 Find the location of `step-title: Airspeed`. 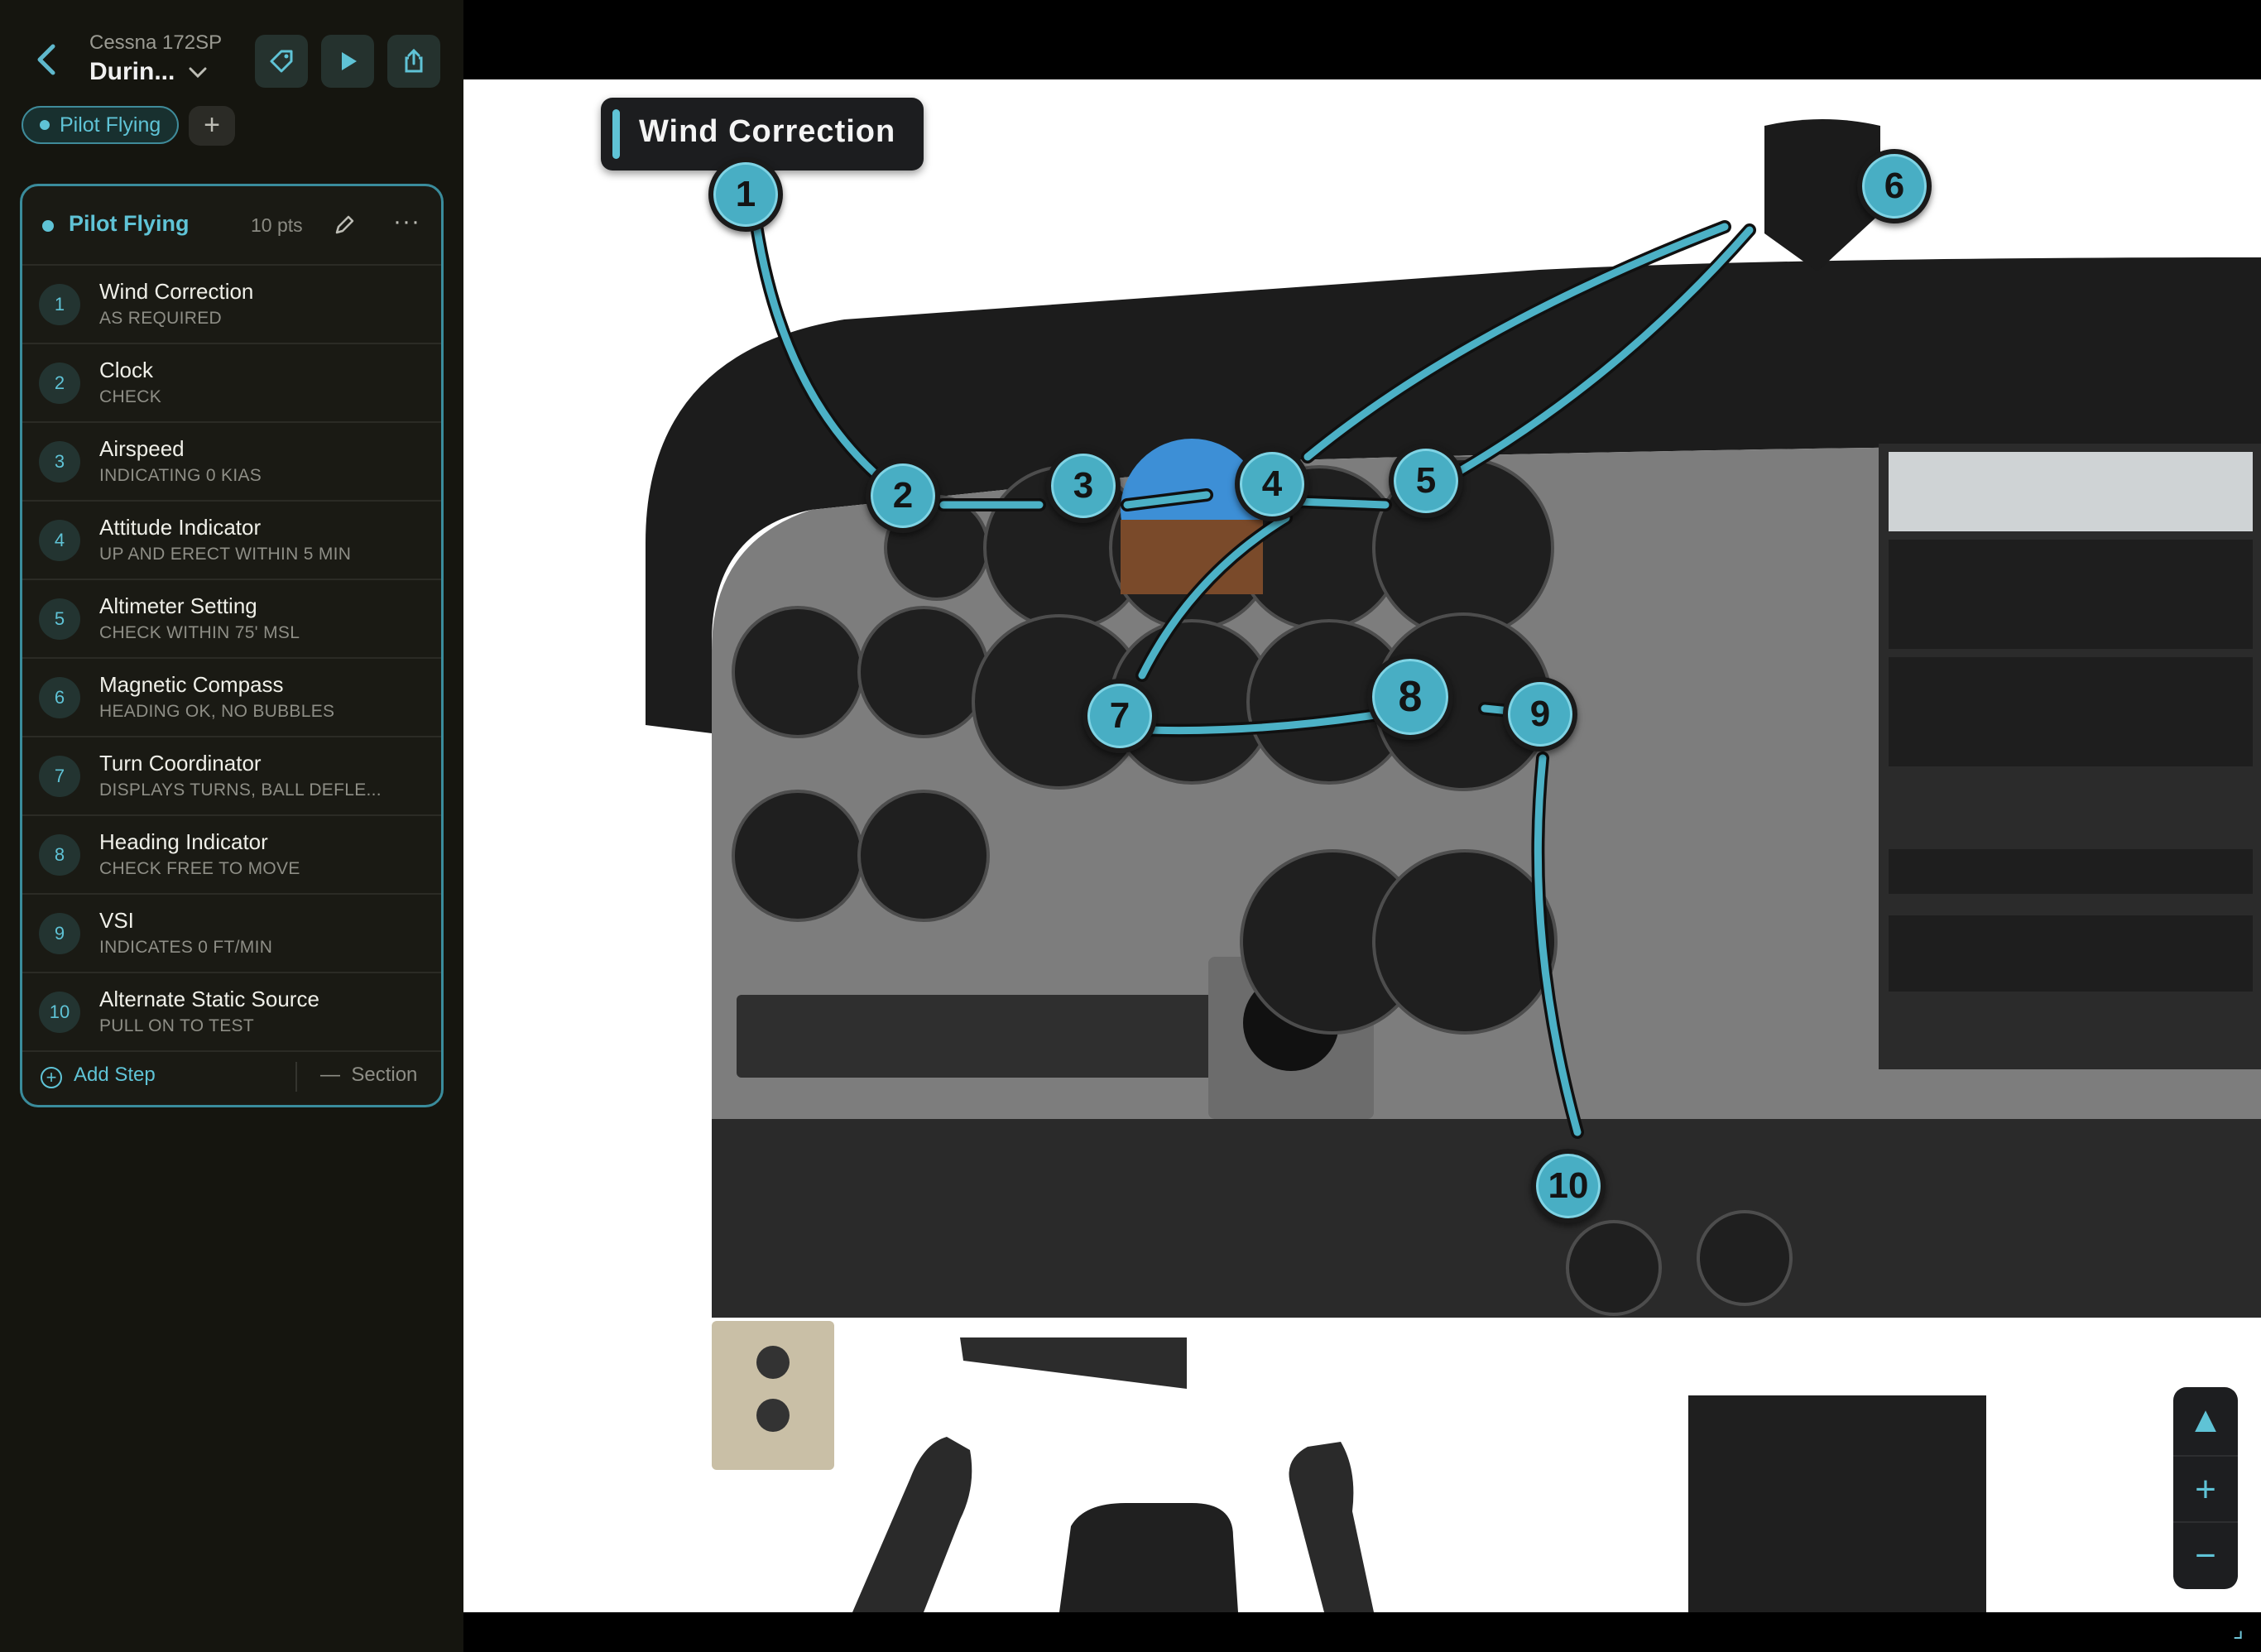

step-title: Airspeed is located at coordinates (142, 448).